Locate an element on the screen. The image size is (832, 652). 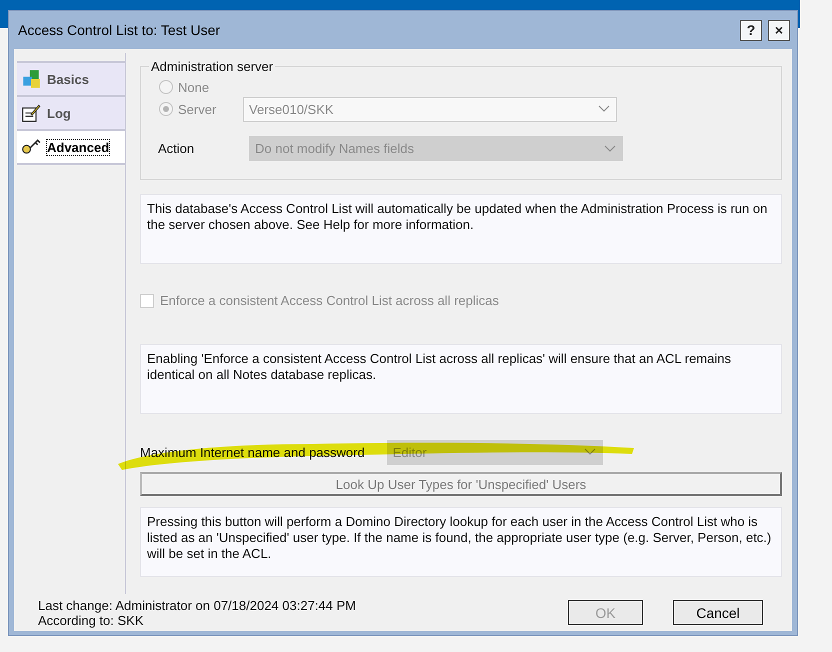
help-button: ? is located at coordinates (751, 30).